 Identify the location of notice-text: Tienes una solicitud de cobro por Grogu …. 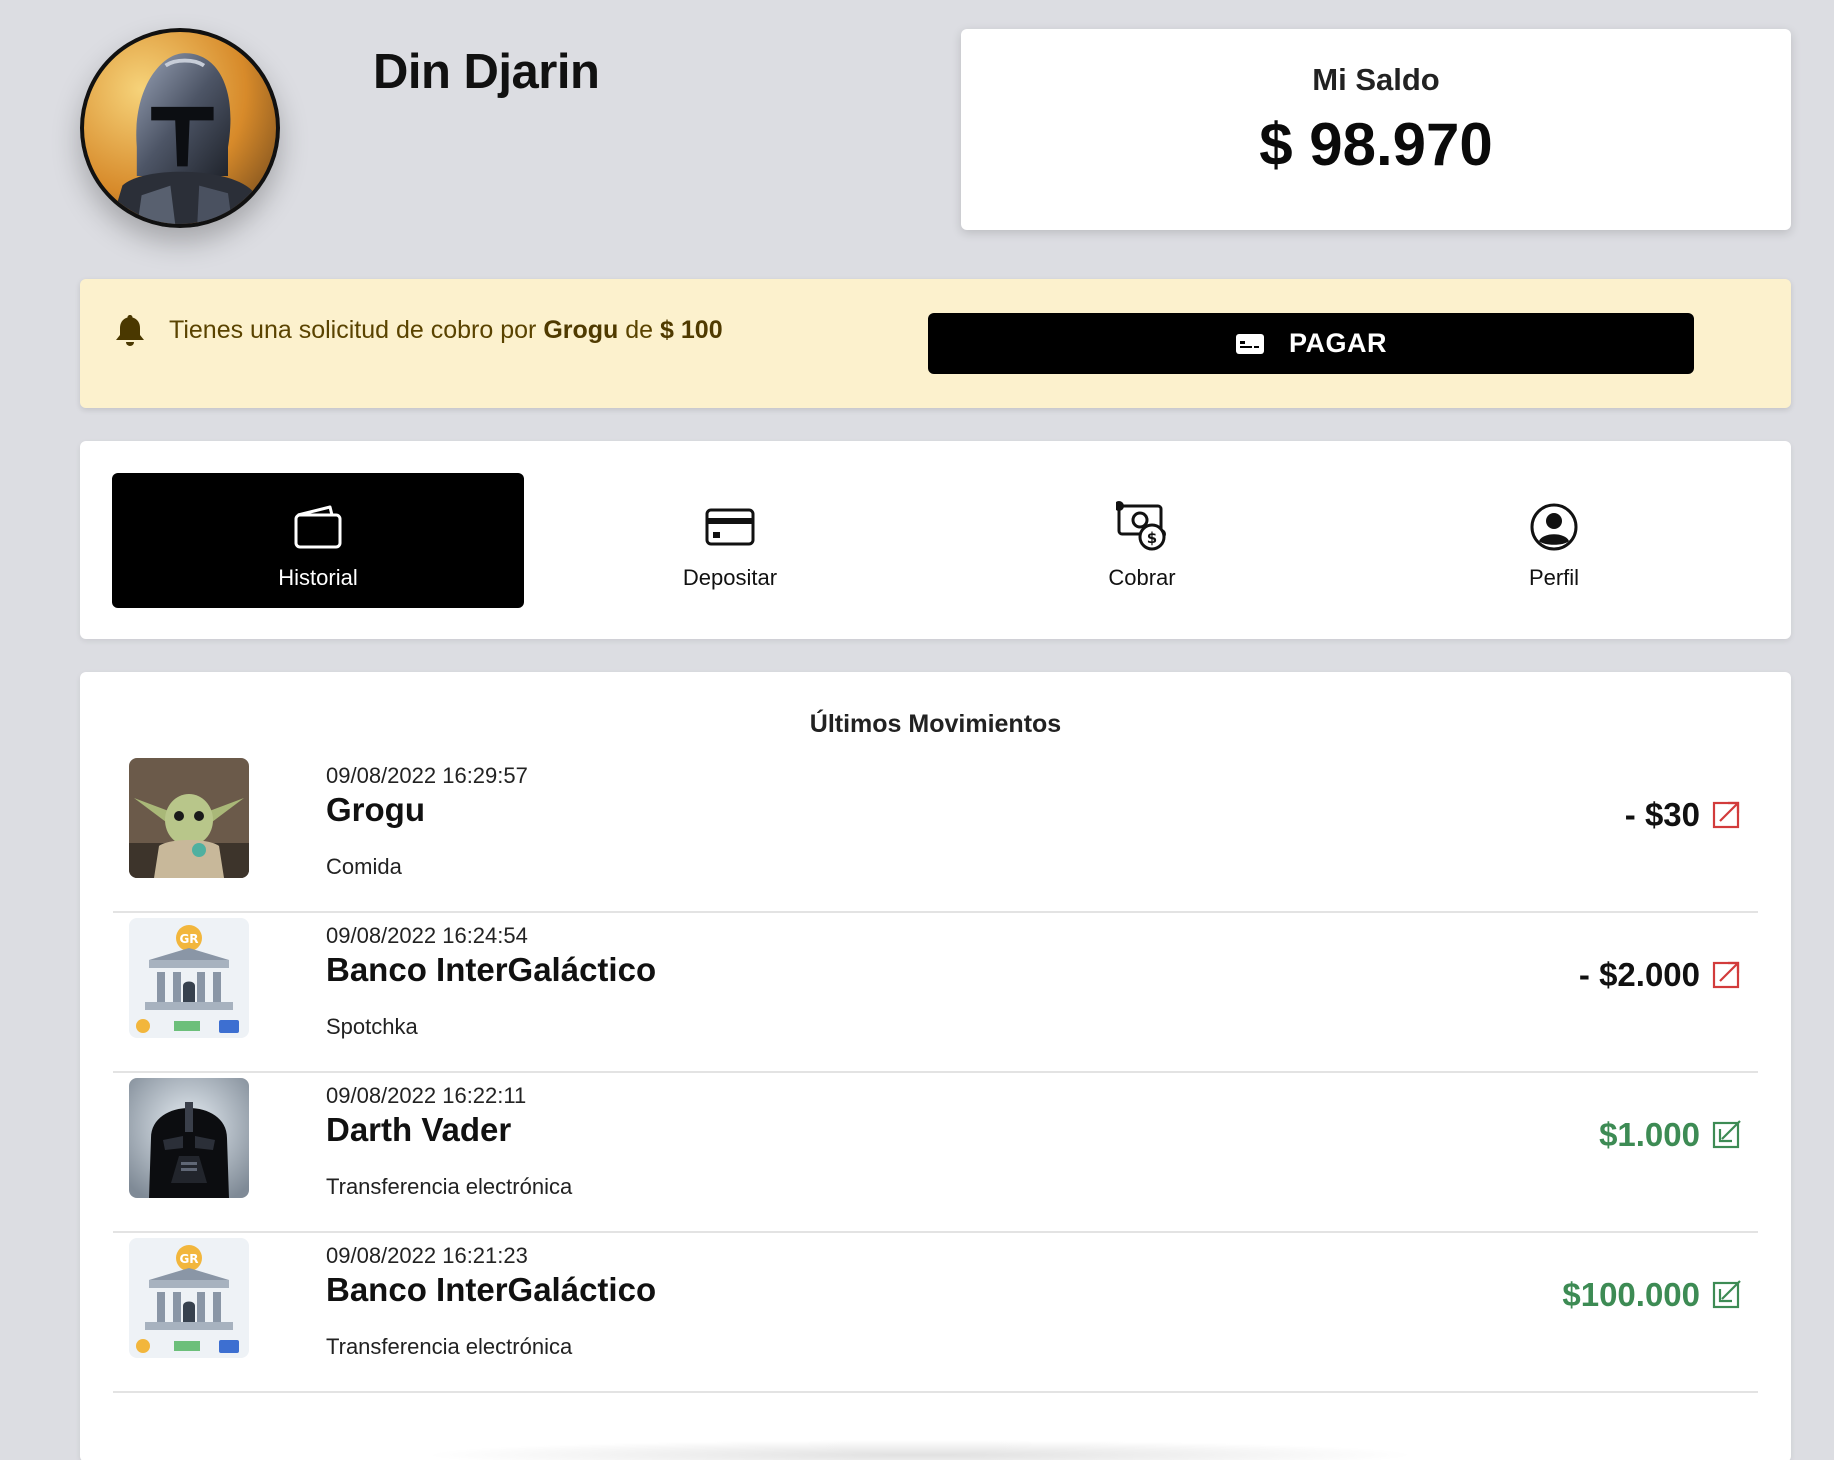
(446, 330).